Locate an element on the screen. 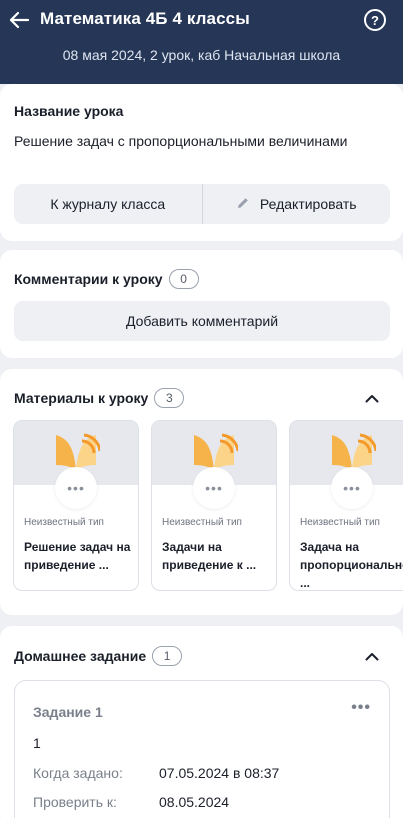  homework-count-badge: 1 is located at coordinates (167, 656).